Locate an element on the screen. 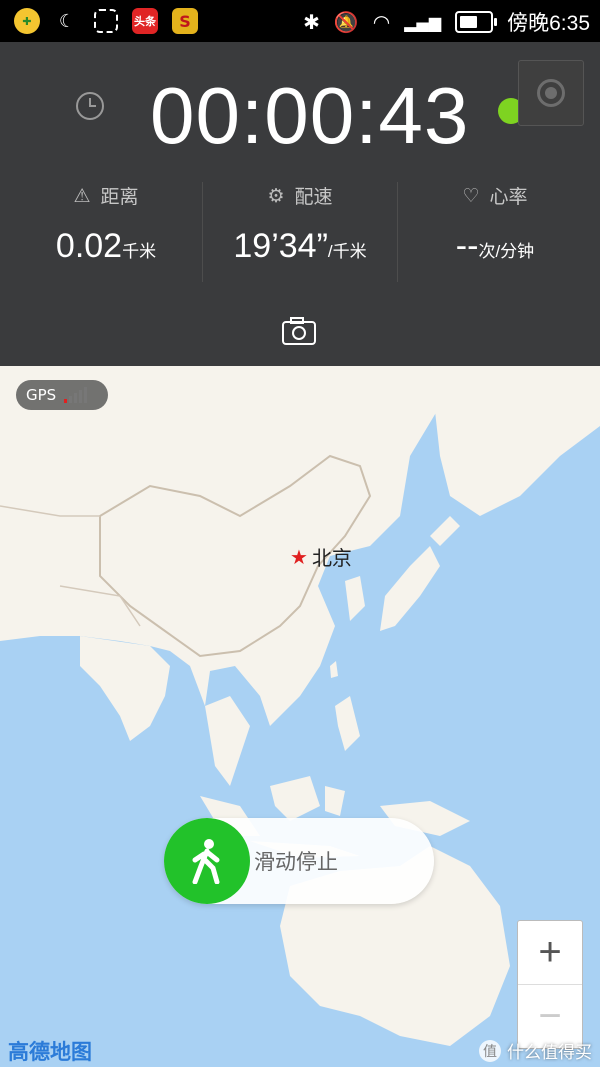 The image size is (600, 1067). watermark: 值 什么值得买 is located at coordinates (535, 1050).